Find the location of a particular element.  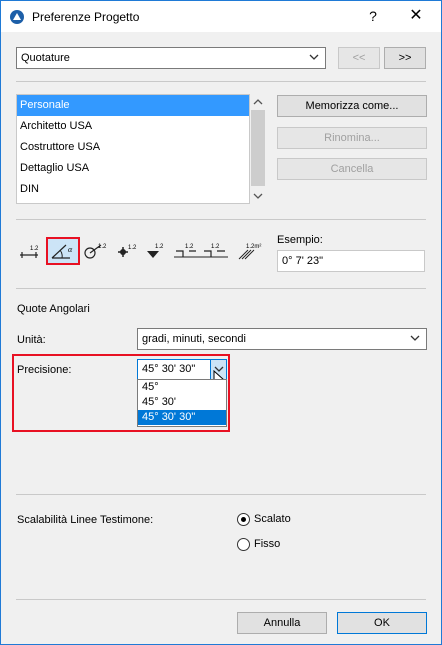

svg-text: 1.2m² is located at coordinates (253, 247).